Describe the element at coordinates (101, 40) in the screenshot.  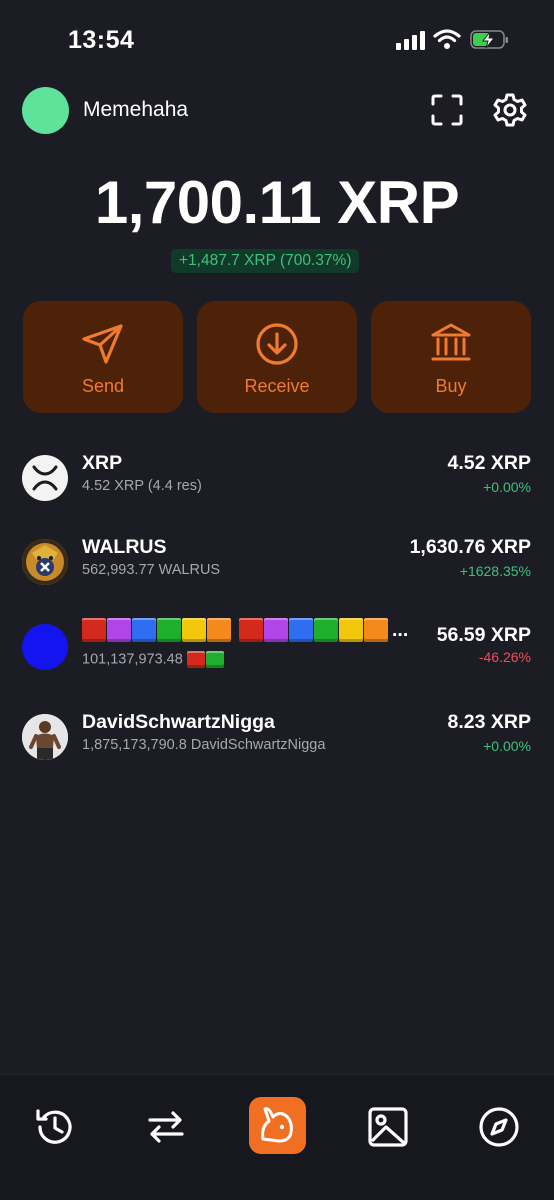
I see `status-time: 13:54` at that location.